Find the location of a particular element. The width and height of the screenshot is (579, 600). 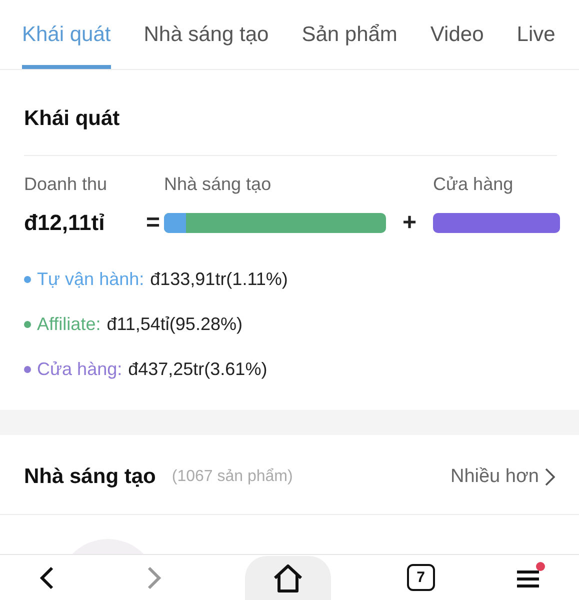

legend-value: đ437,25tr(3.61%) is located at coordinates (198, 369).